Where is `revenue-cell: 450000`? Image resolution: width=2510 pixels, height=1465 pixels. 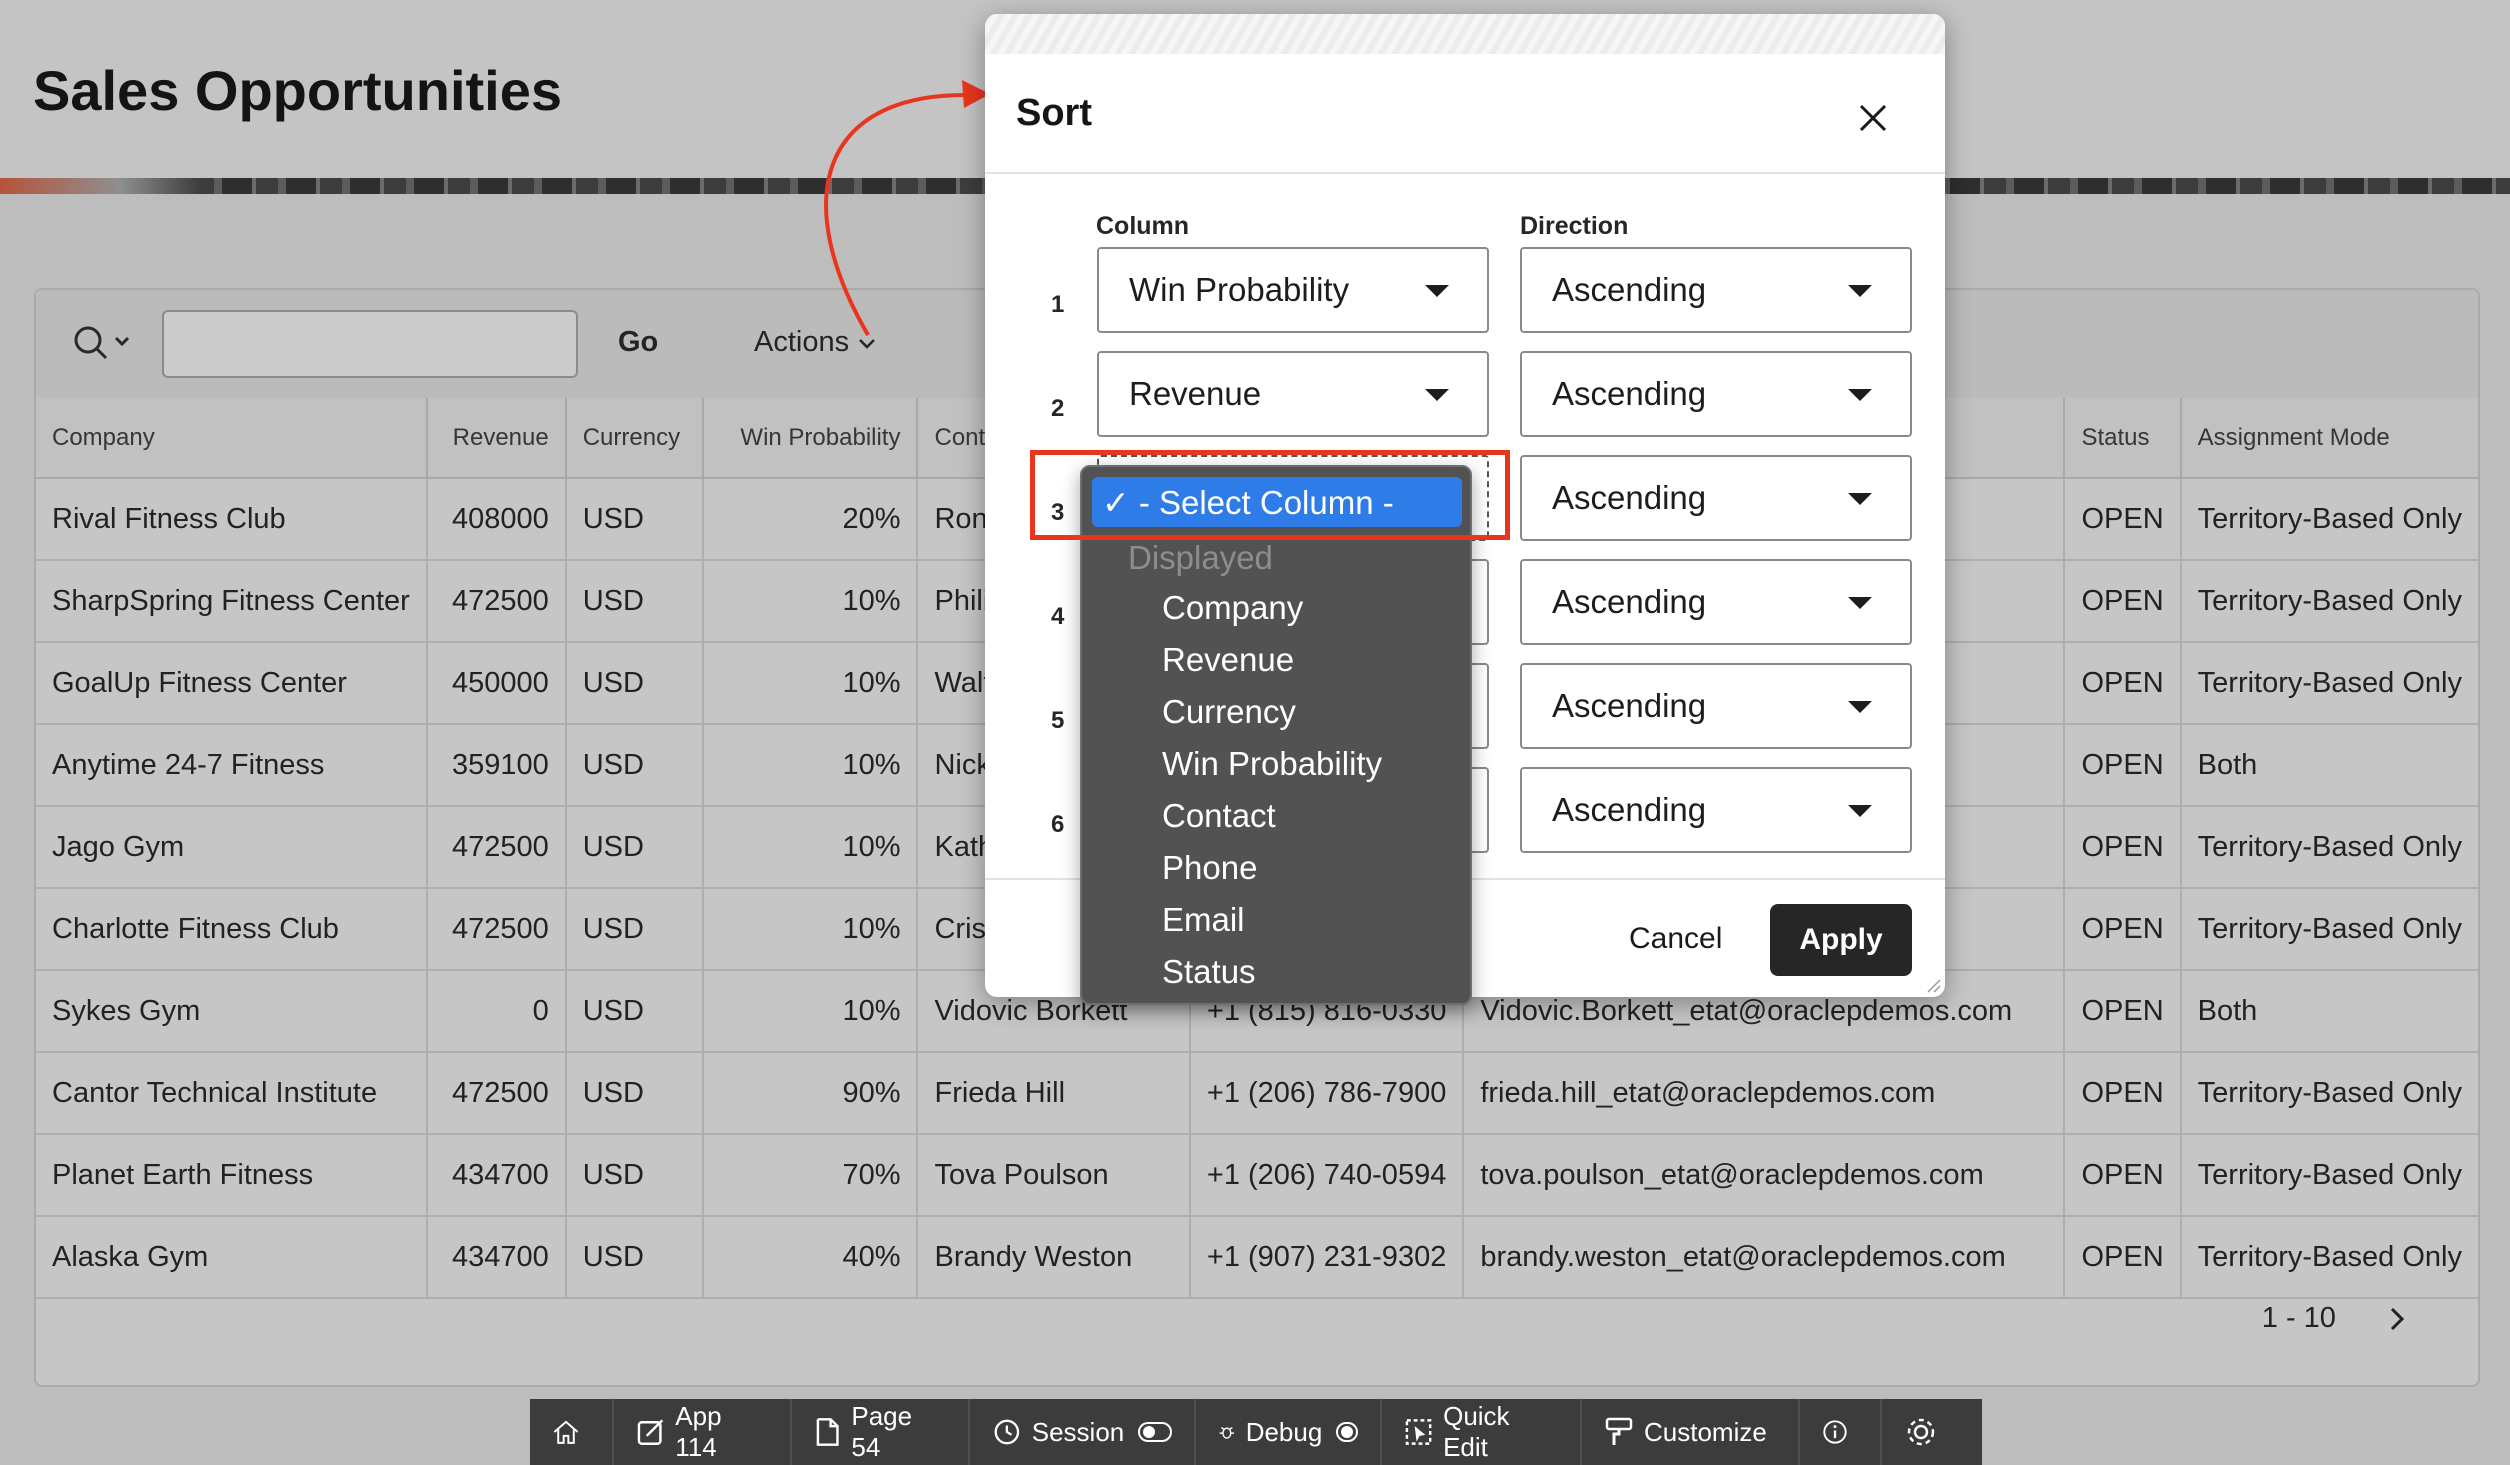 revenue-cell: 450000 is located at coordinates (496, 683).